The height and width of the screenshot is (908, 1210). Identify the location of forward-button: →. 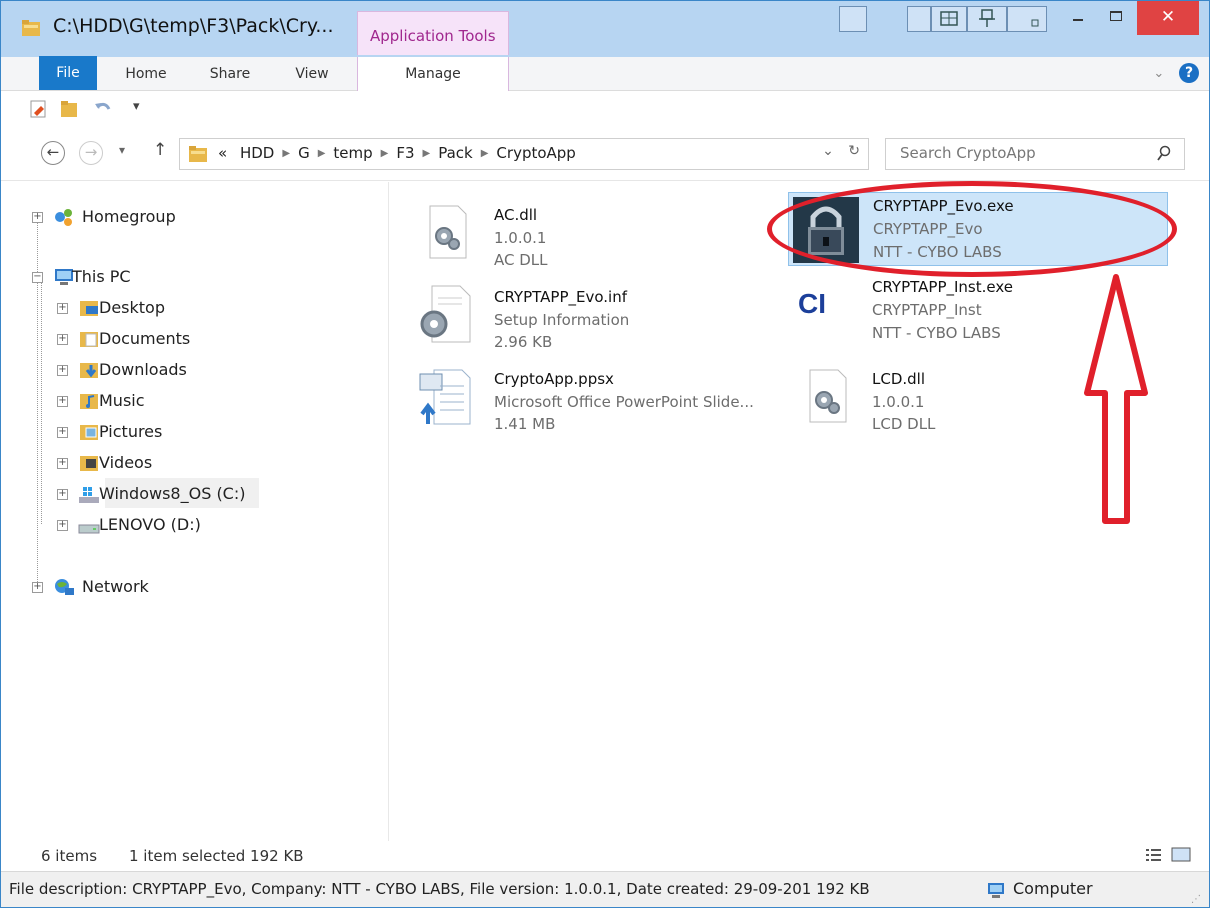
(91, 153).